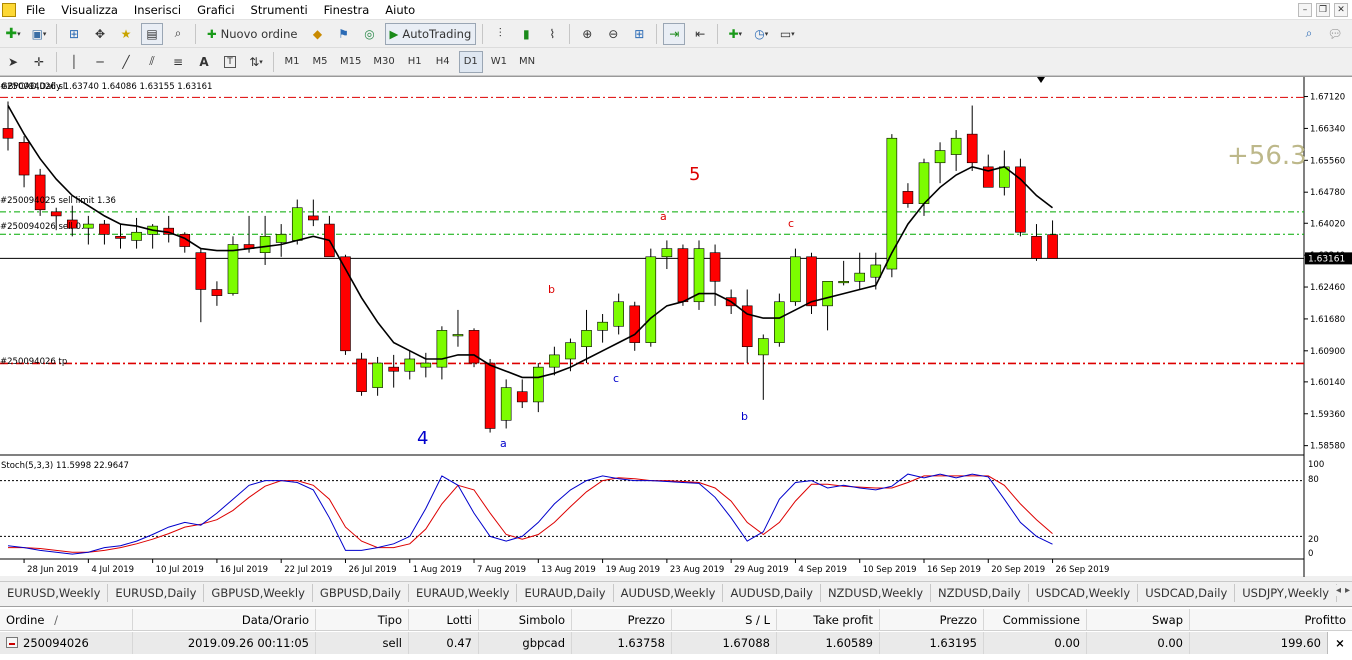 Image resolution: width=1352 pixels, height=660 pixels. I want to click on line-chart-button: ⌇, so click(552, 34).